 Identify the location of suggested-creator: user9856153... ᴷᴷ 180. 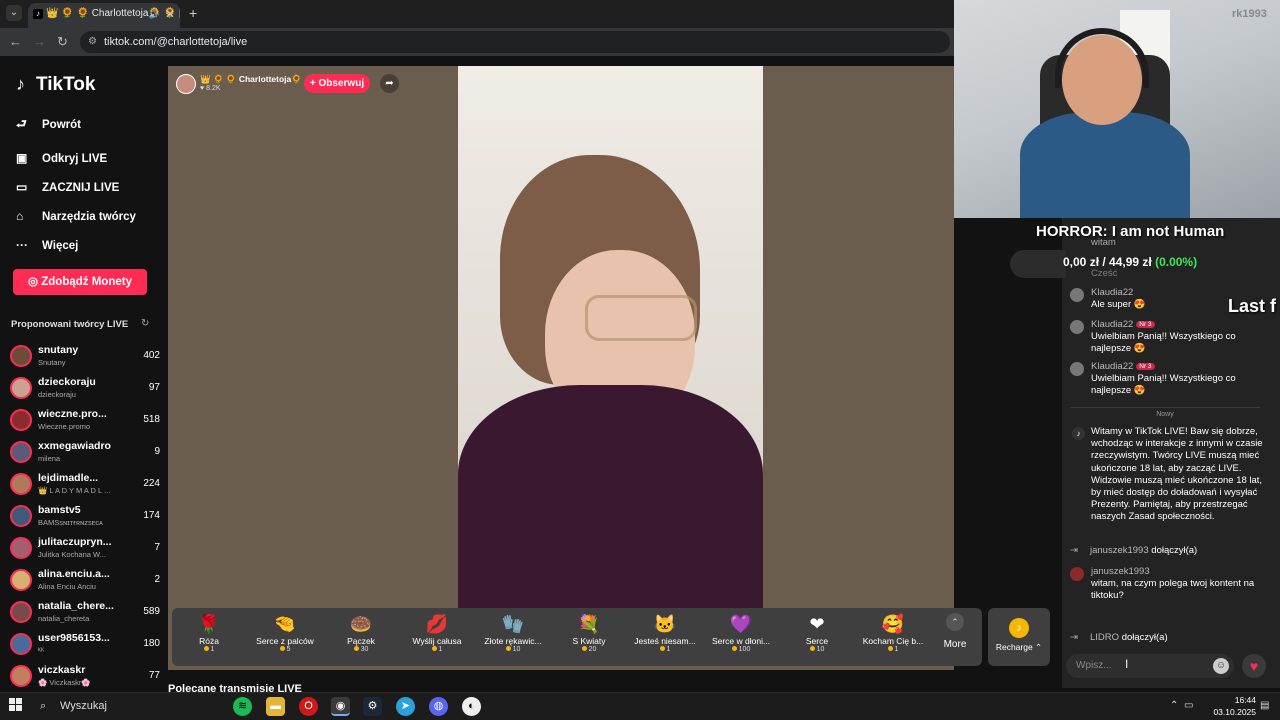
(85, 644).